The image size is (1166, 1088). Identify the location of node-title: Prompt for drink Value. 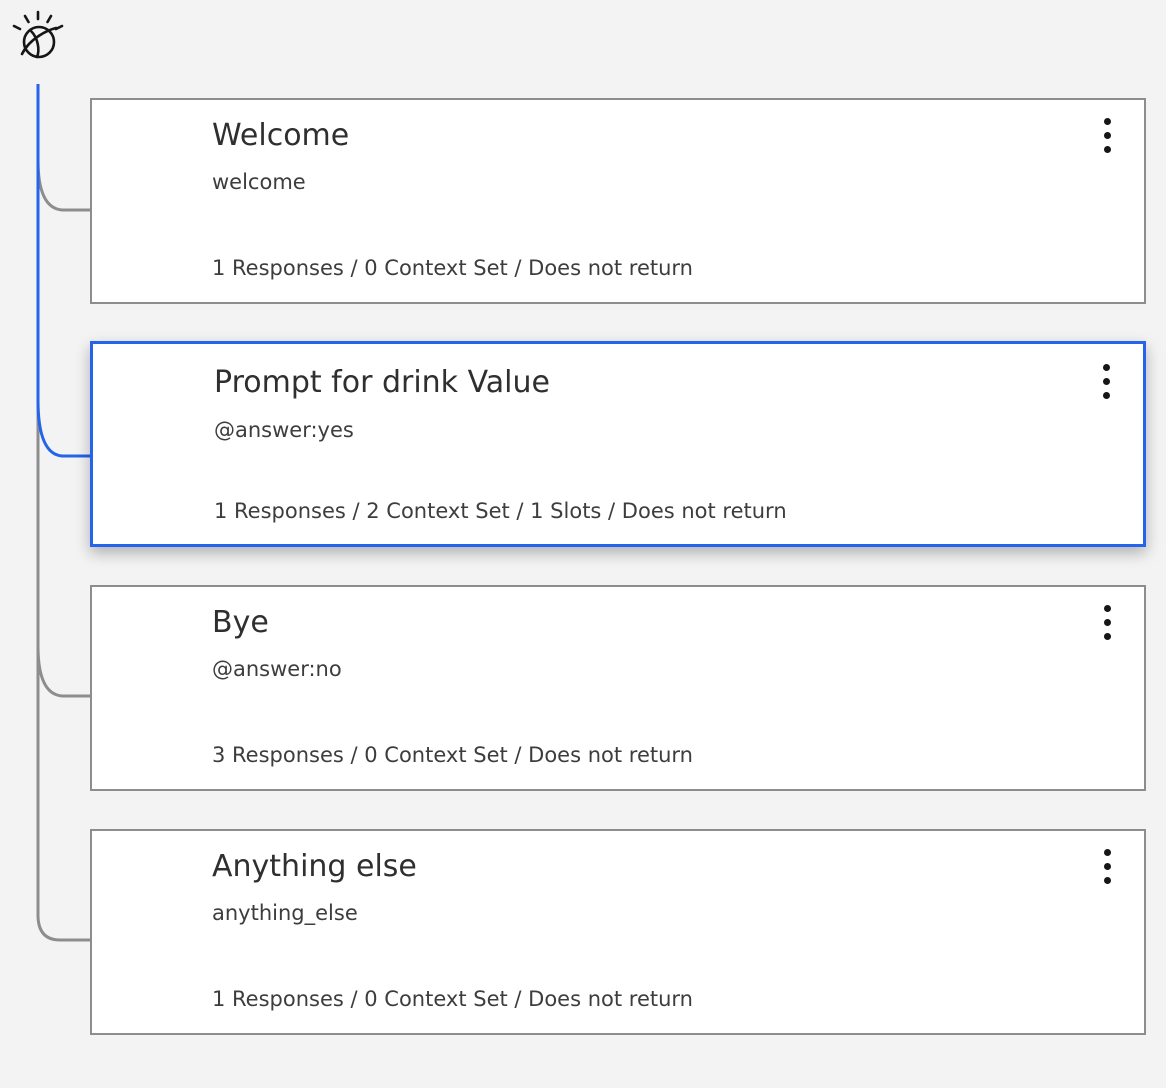
(382, 382).